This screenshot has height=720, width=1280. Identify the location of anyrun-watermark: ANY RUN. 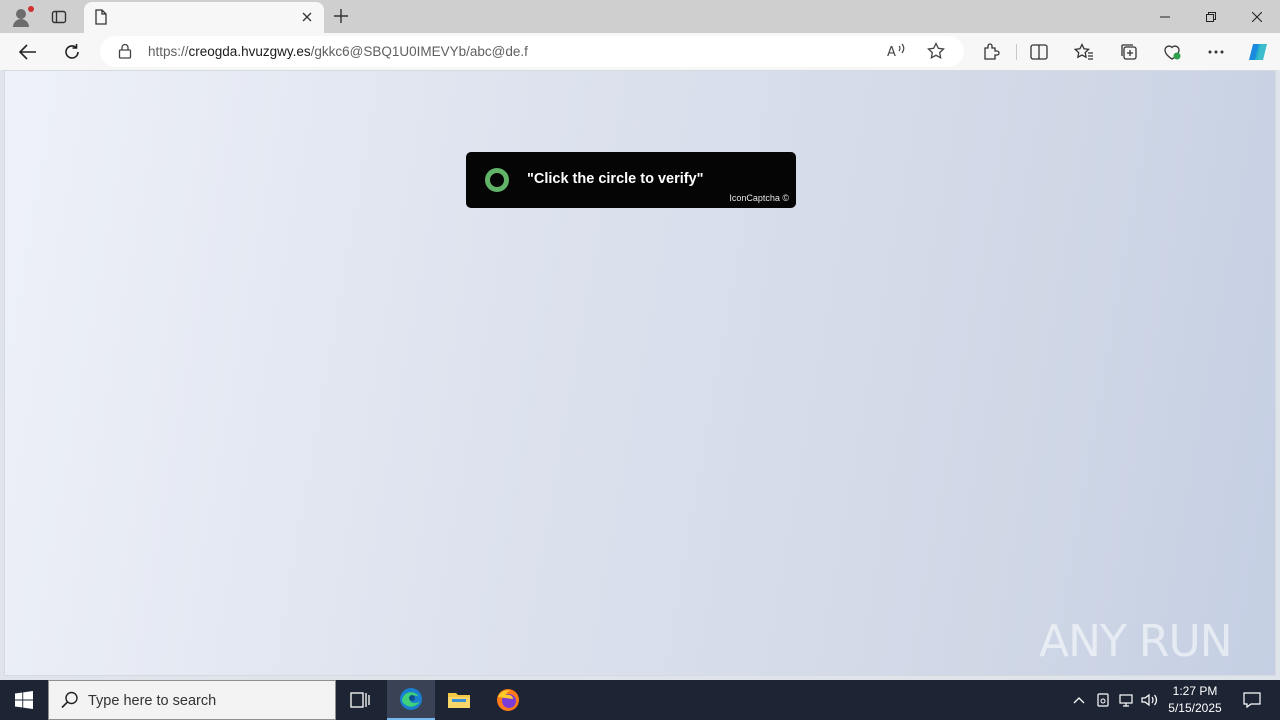
(1139, 641).